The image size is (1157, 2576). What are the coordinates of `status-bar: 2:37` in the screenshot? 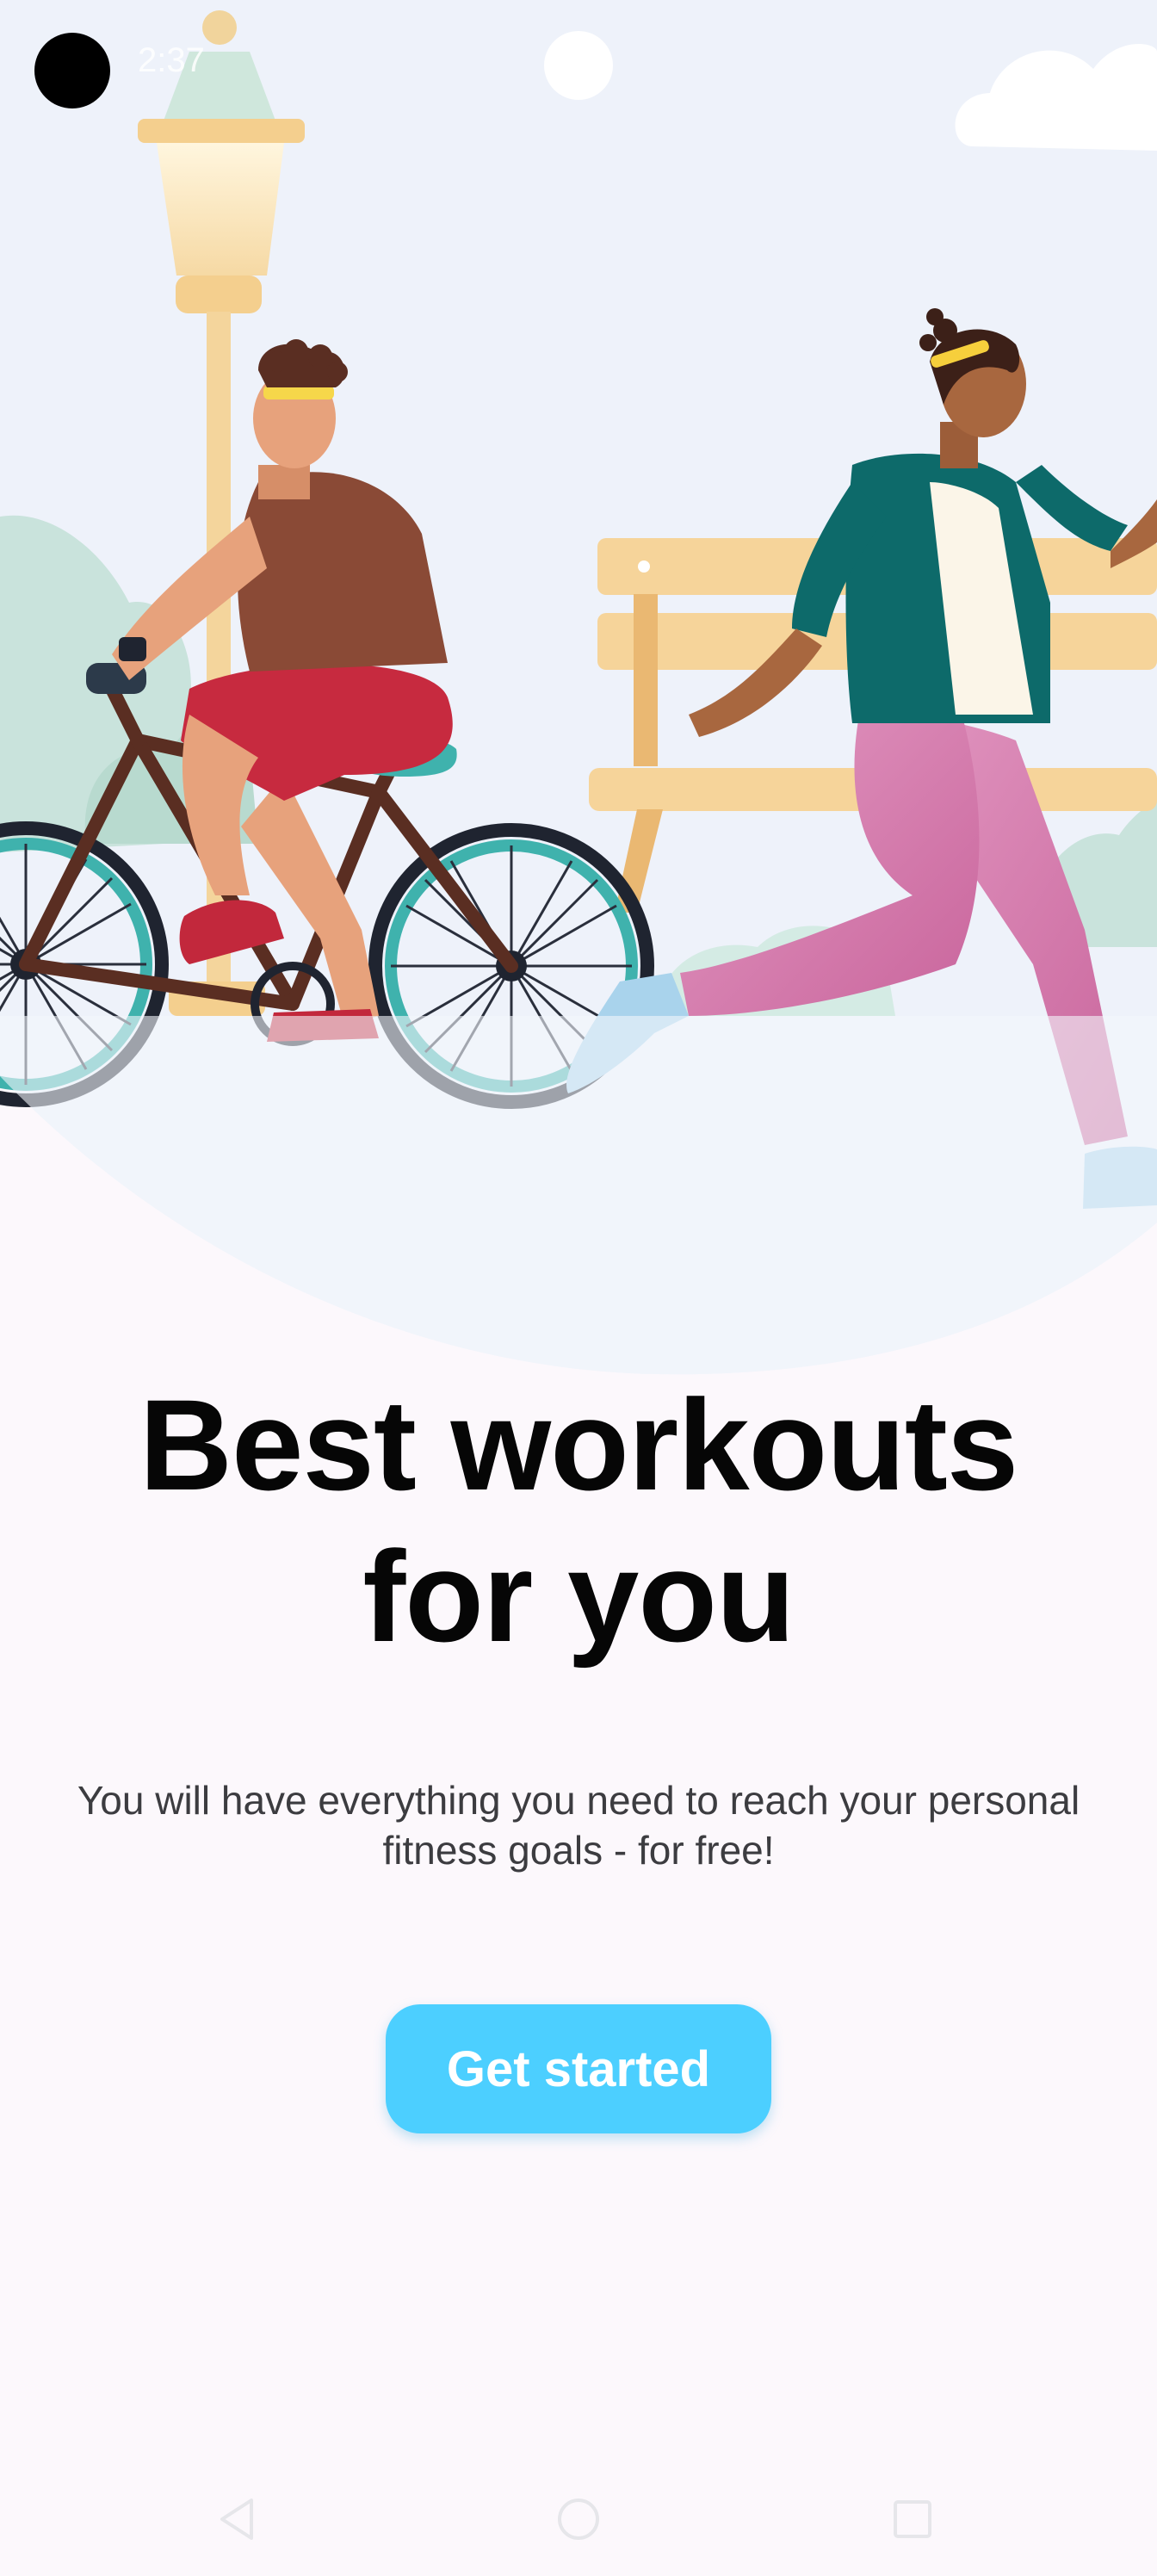 It's located at (579, 69).